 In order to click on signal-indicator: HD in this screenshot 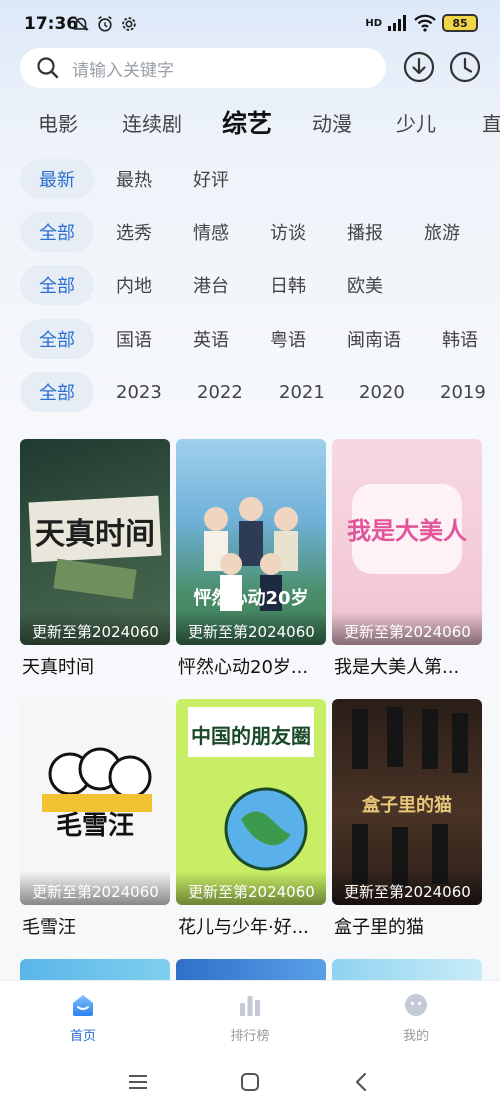, I will do `click(373, 23)`.